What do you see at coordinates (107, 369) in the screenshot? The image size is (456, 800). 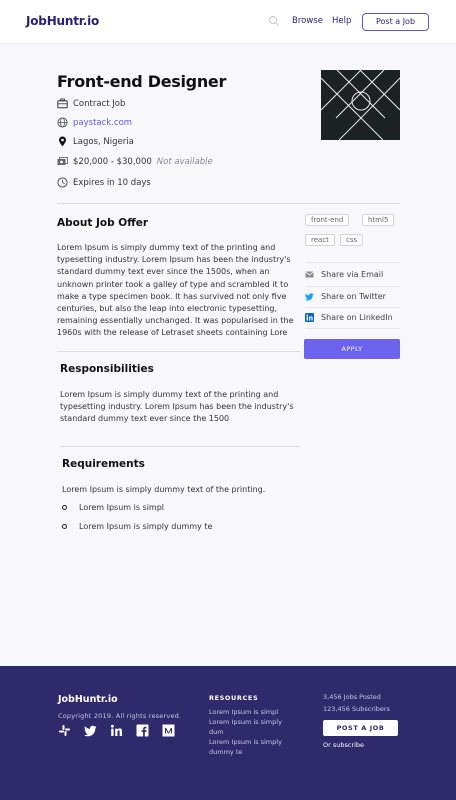 I see `responsibilities-heading: Responsibilities` at bounding box center [107, 369].